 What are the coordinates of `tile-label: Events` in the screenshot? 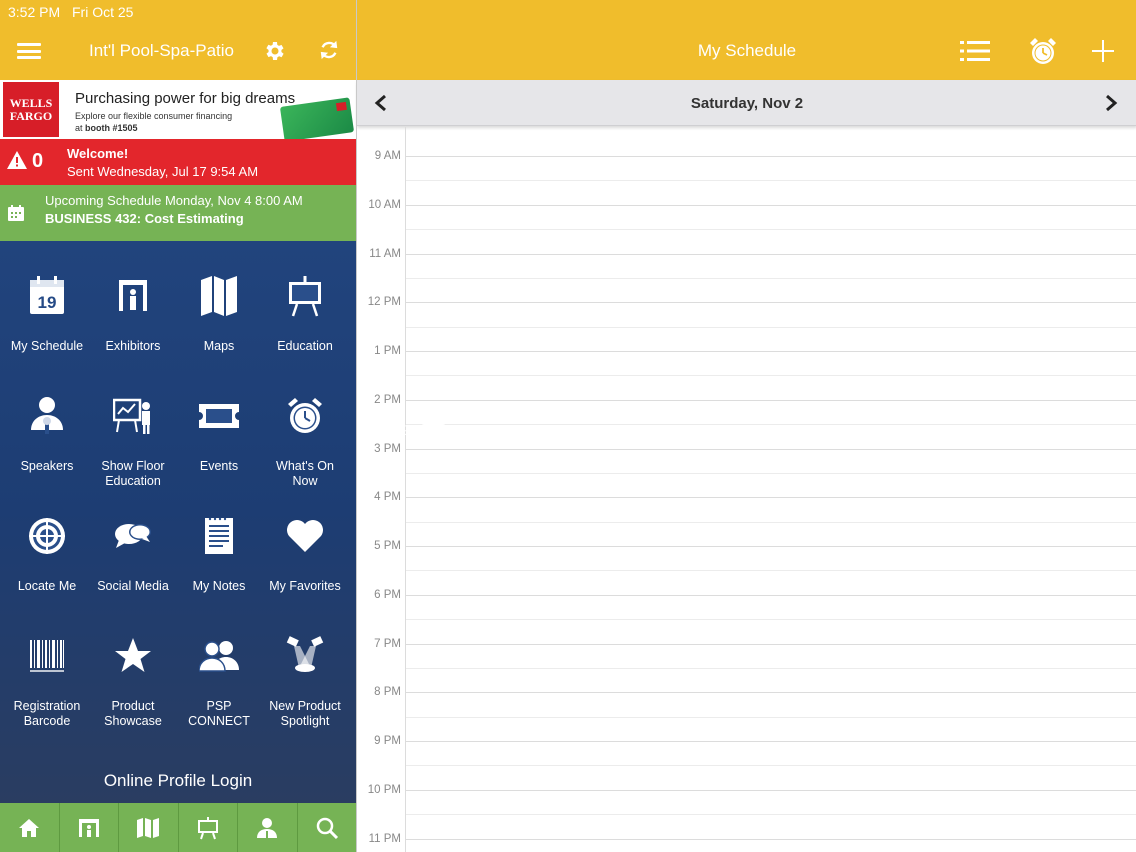 It's located at (219, 466).